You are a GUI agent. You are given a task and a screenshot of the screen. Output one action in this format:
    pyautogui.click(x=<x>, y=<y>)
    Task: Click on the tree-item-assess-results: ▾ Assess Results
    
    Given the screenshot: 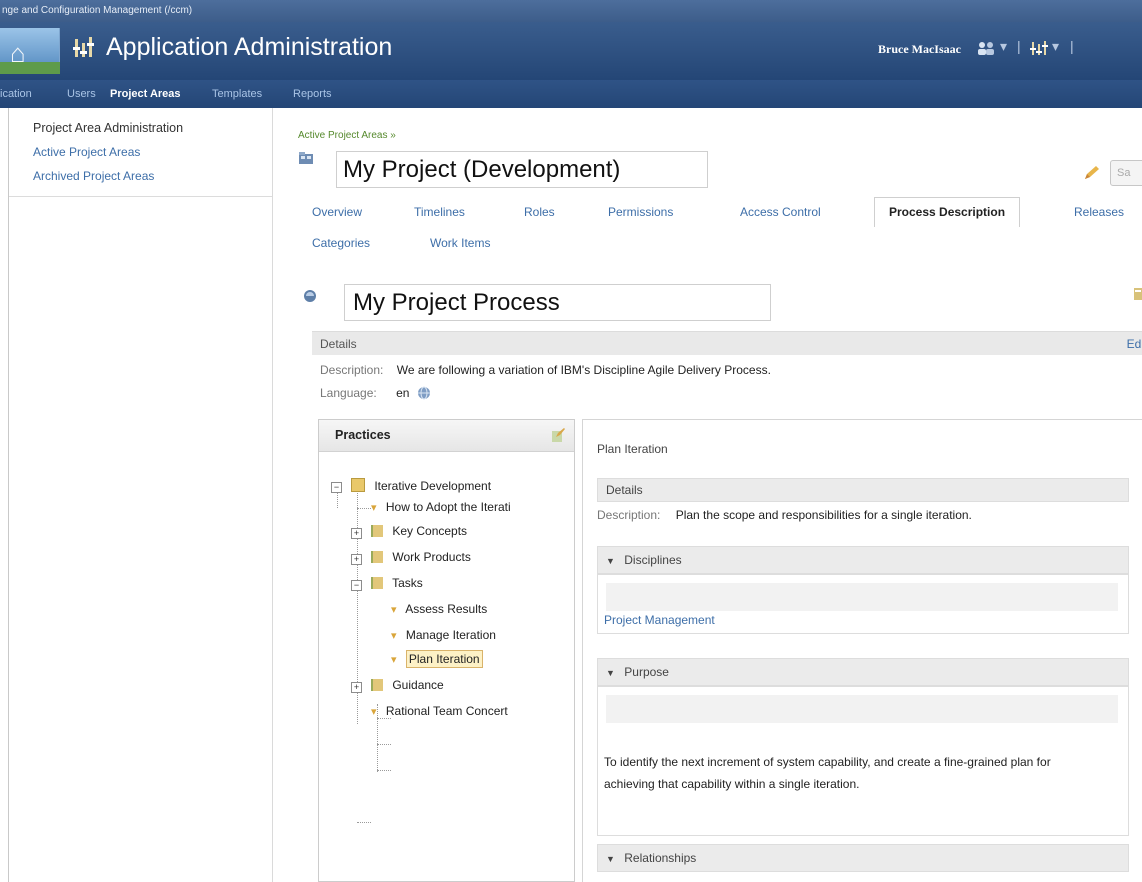 What is the action you would take?
    pyautogui.click(x=439, y=609)
    